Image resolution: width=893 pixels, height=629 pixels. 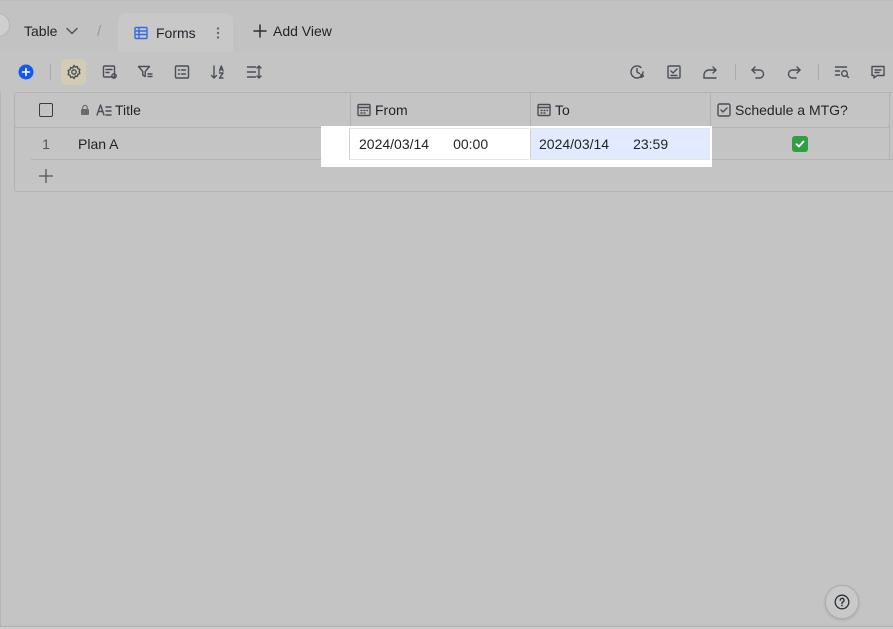 I want to click on checked-checkbox, so click(x=799, y=144).